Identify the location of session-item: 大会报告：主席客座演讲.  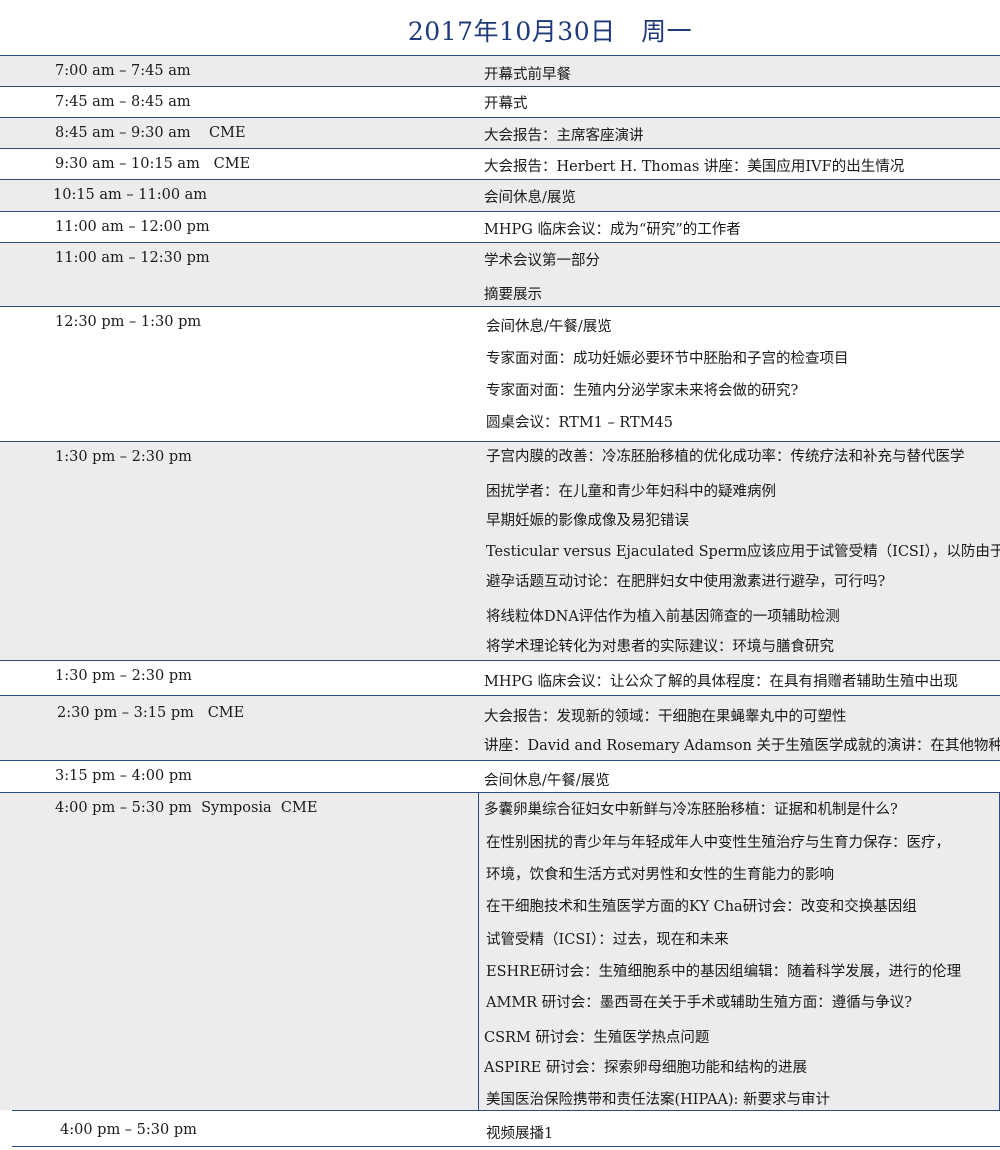
(564, 136).